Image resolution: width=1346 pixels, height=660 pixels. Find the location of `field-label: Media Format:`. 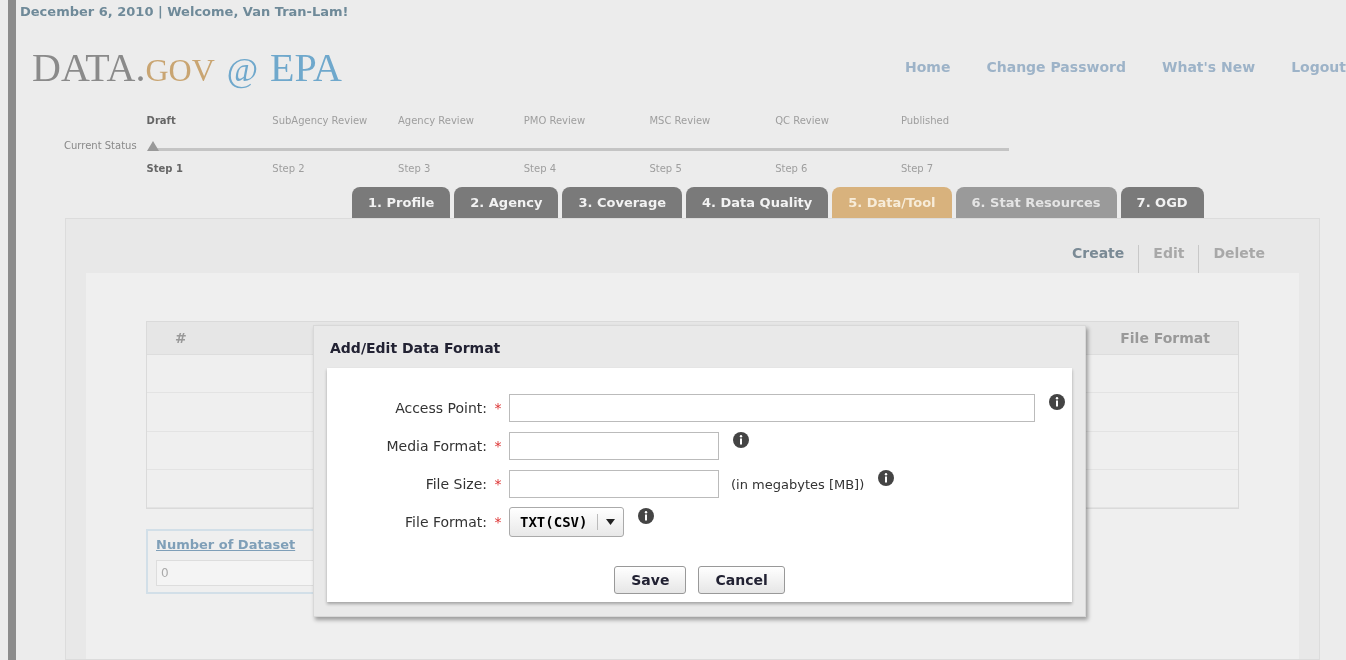

field-label: Media Format: is located at coordinates (436, 446).